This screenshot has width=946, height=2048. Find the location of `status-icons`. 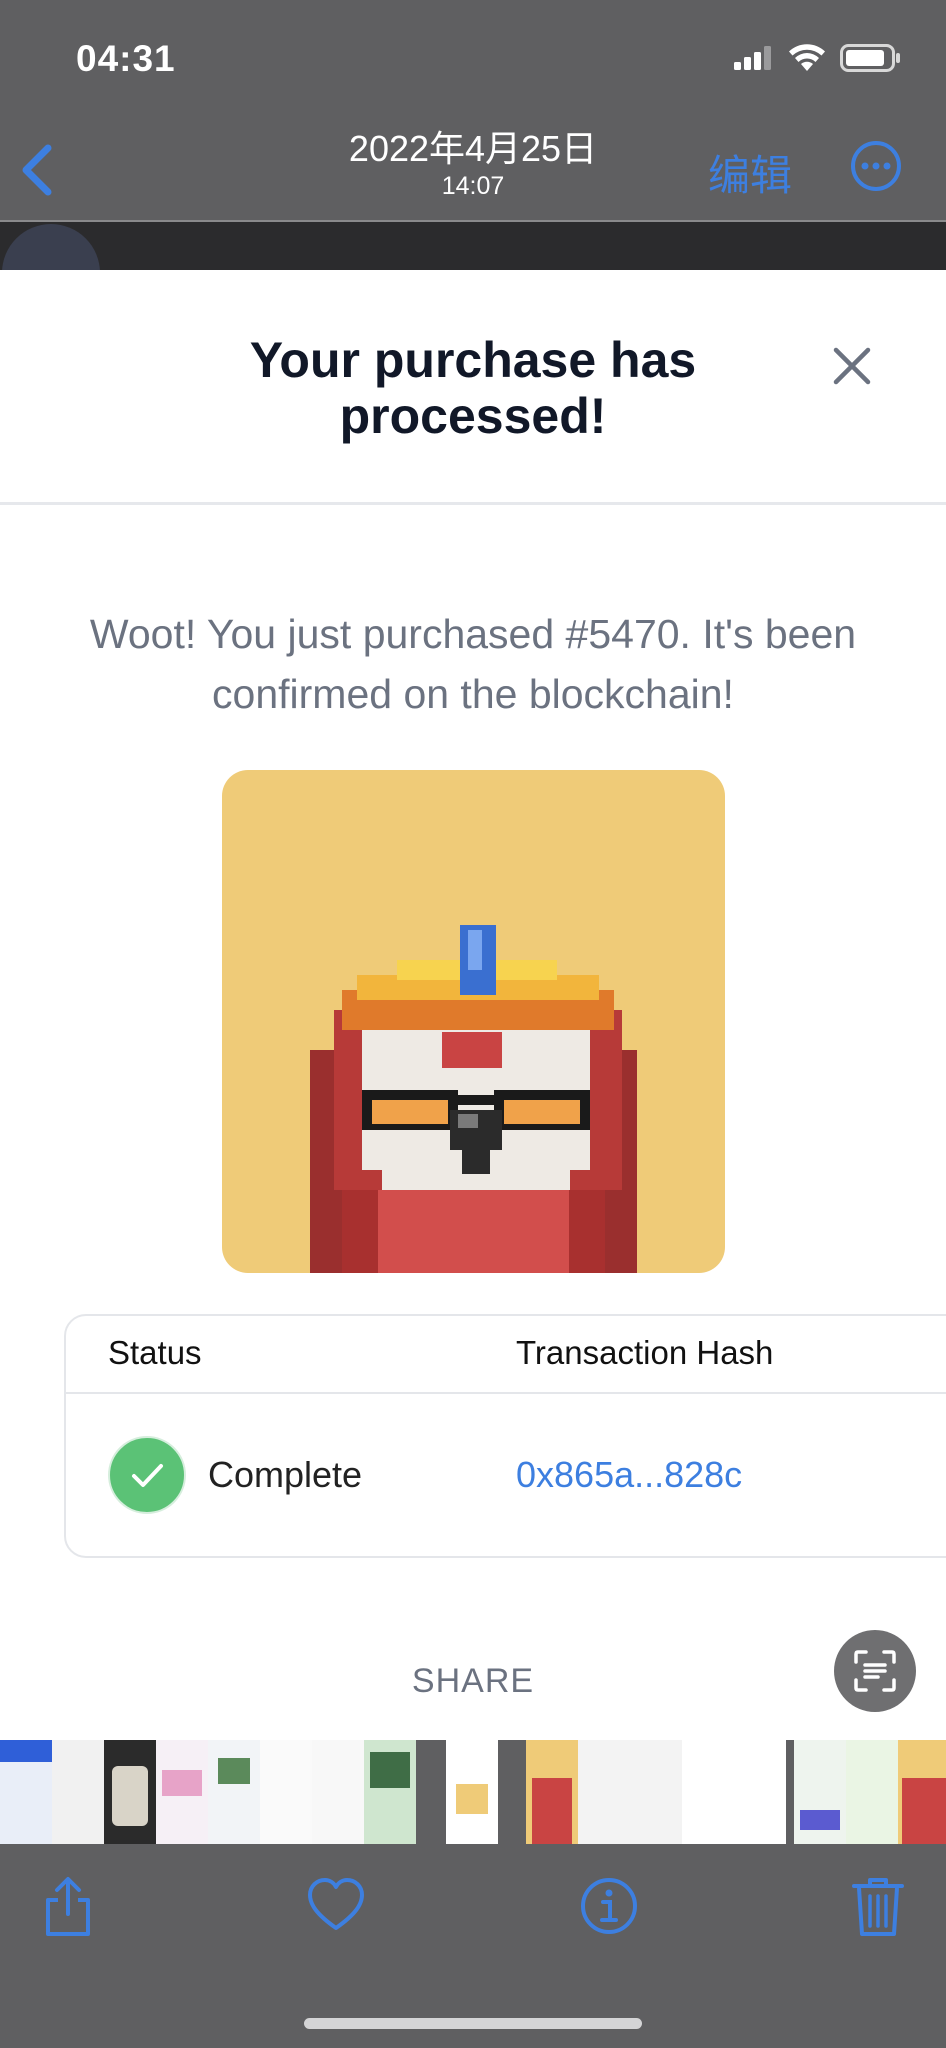

status-icons is located at coordinates (818, 58).